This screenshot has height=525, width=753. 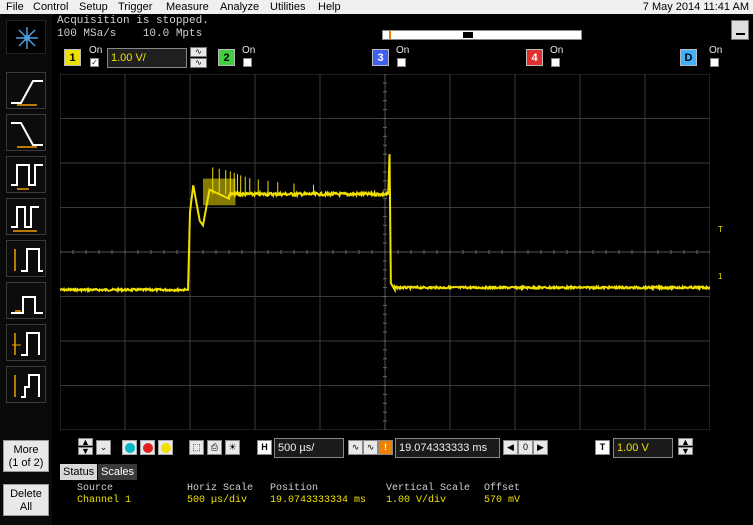 I want to click on delay-left-button: ◀, so click(x=510, y=447).